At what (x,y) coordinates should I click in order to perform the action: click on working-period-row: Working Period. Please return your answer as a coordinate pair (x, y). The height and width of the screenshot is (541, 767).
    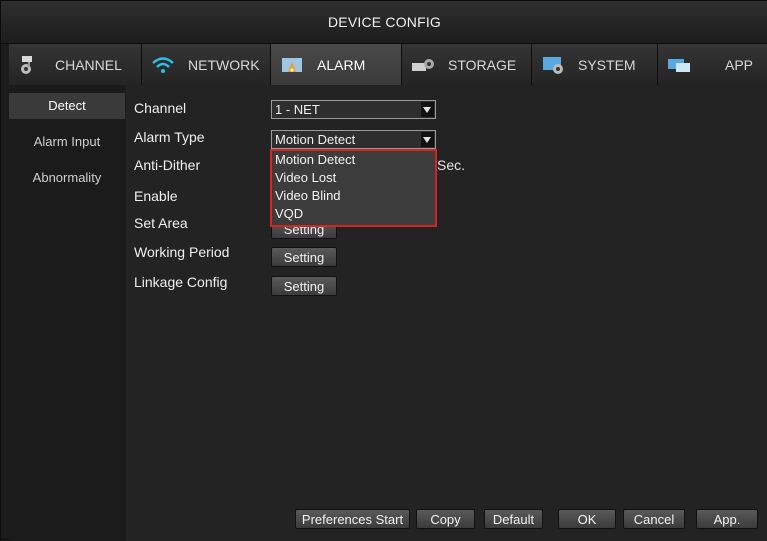
    Looking at the image, I should click on (203, 252).